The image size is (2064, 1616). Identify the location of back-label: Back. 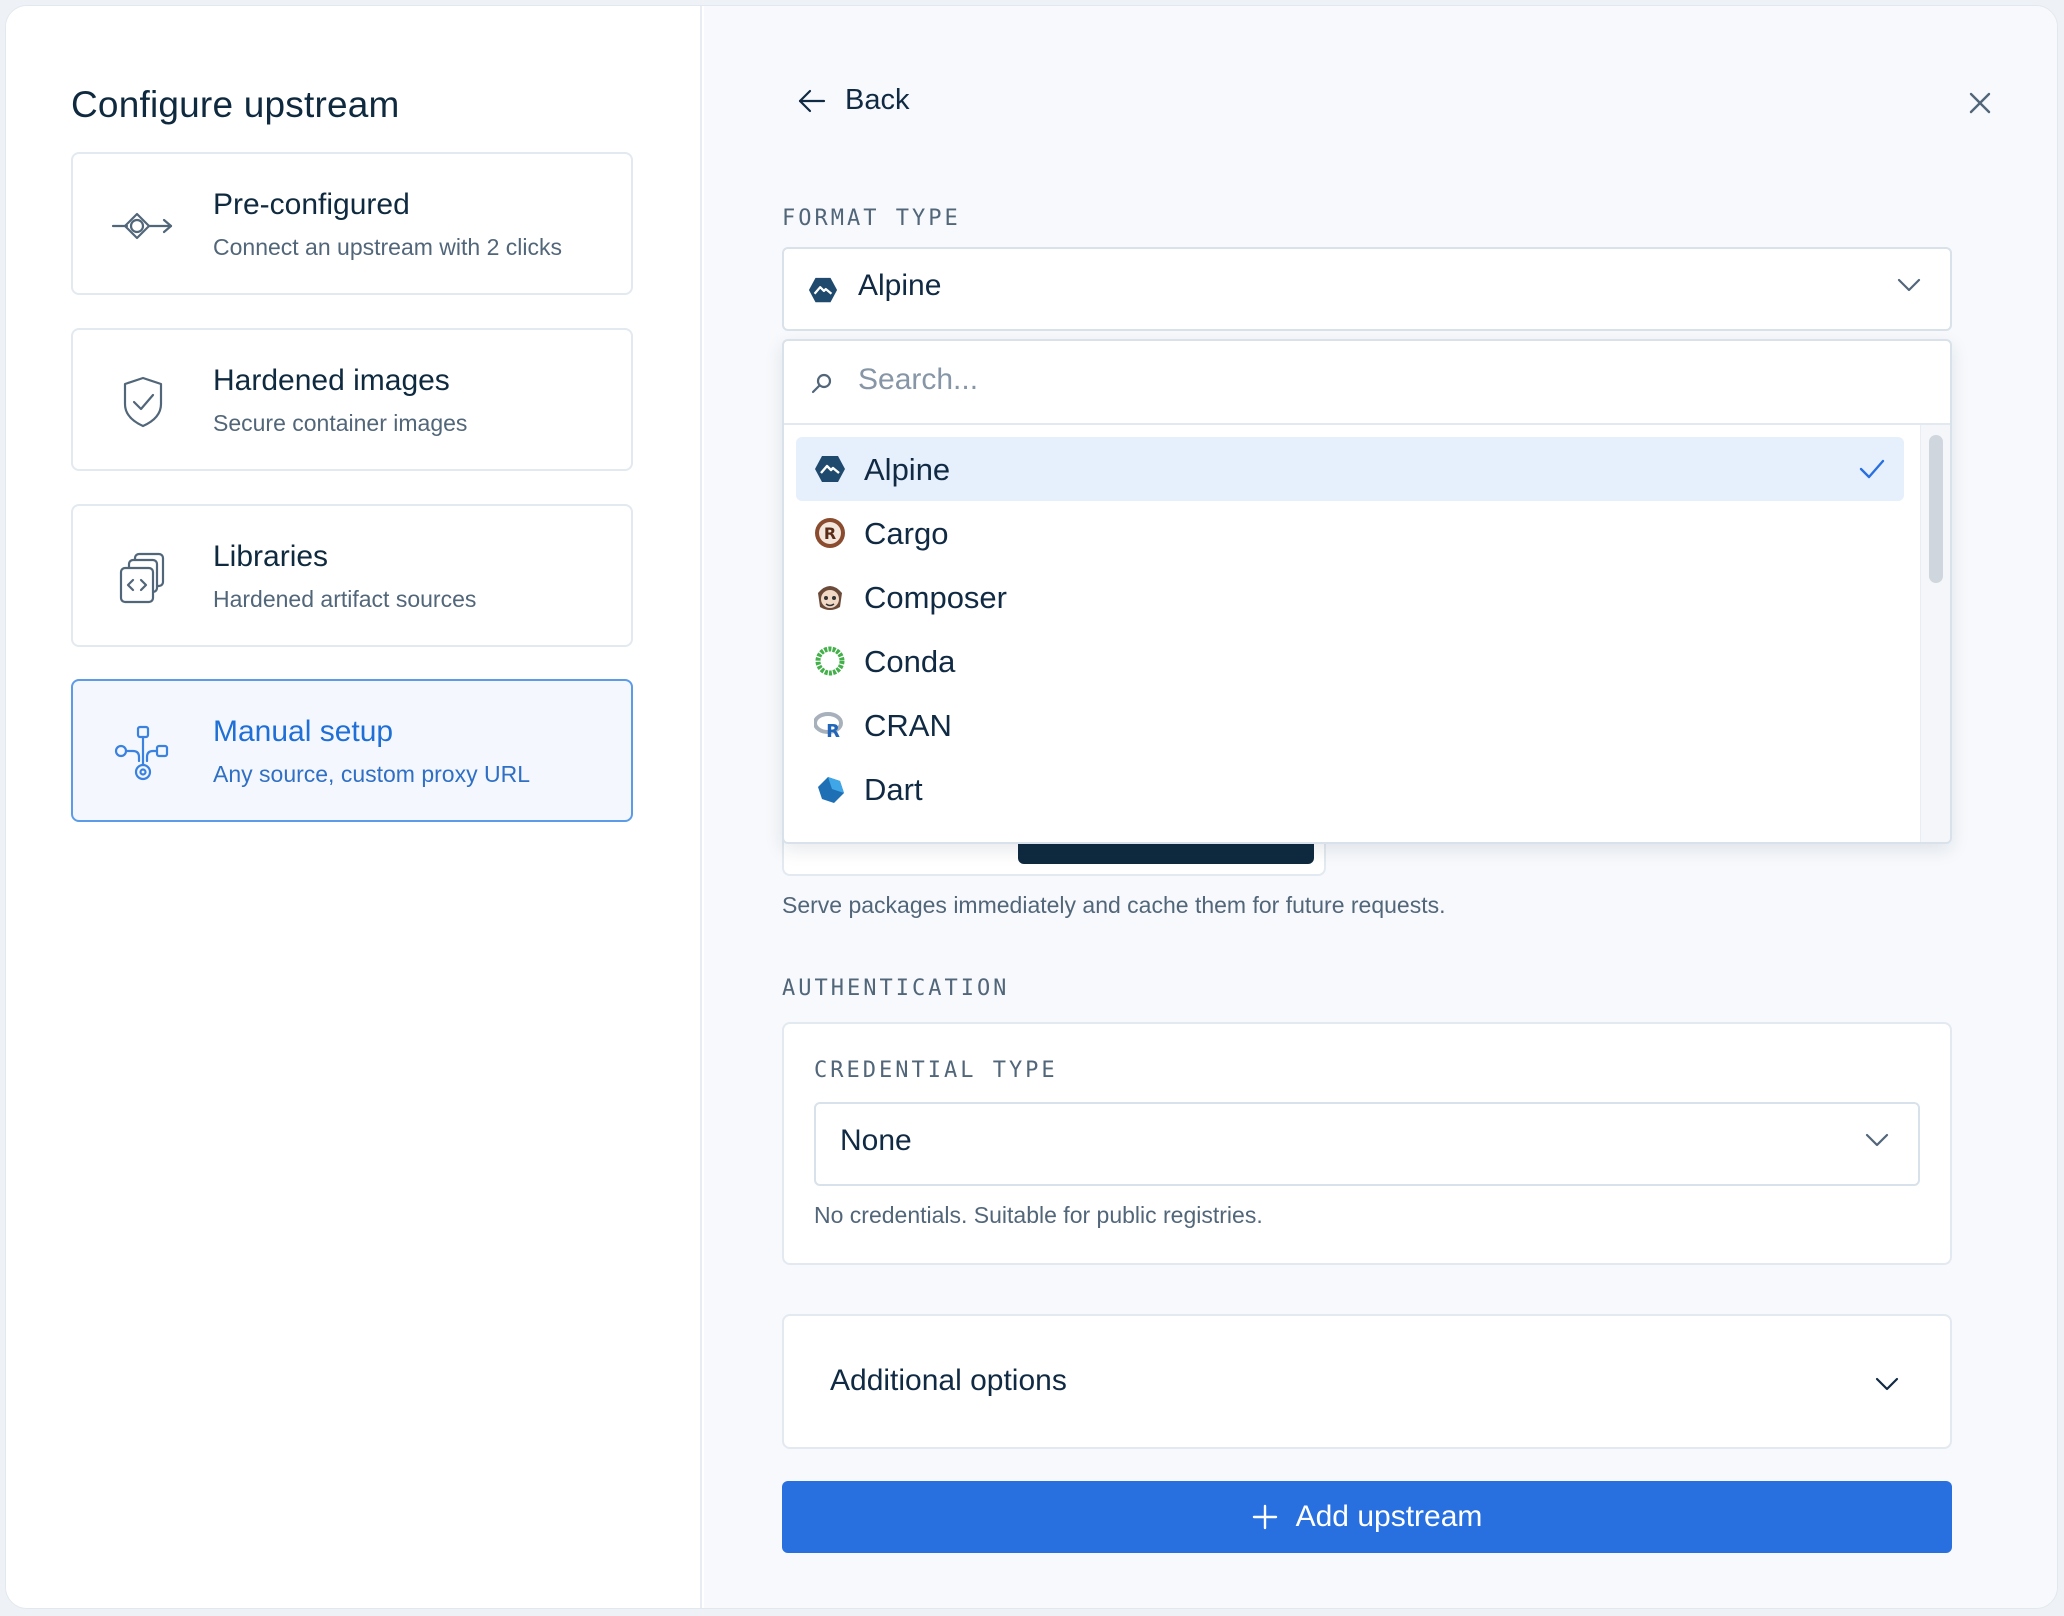
(877, 100).